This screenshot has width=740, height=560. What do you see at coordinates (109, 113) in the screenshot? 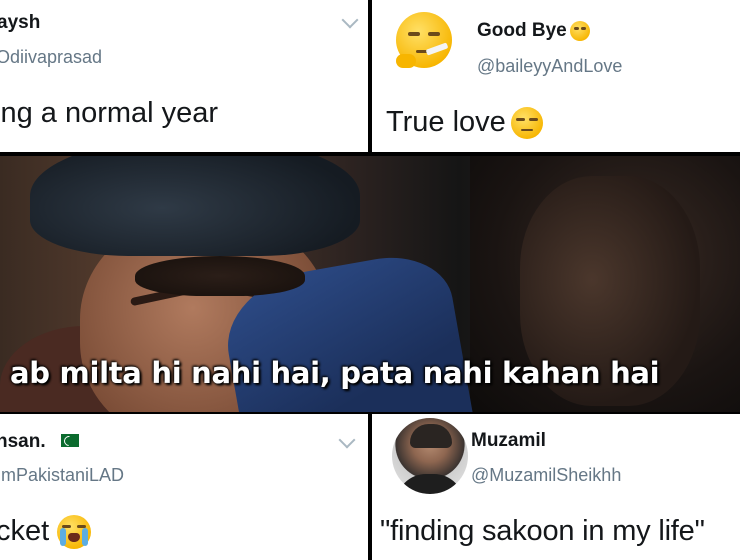
I see `tweet-text: ing a normal year` at bounding box center [109, 113].